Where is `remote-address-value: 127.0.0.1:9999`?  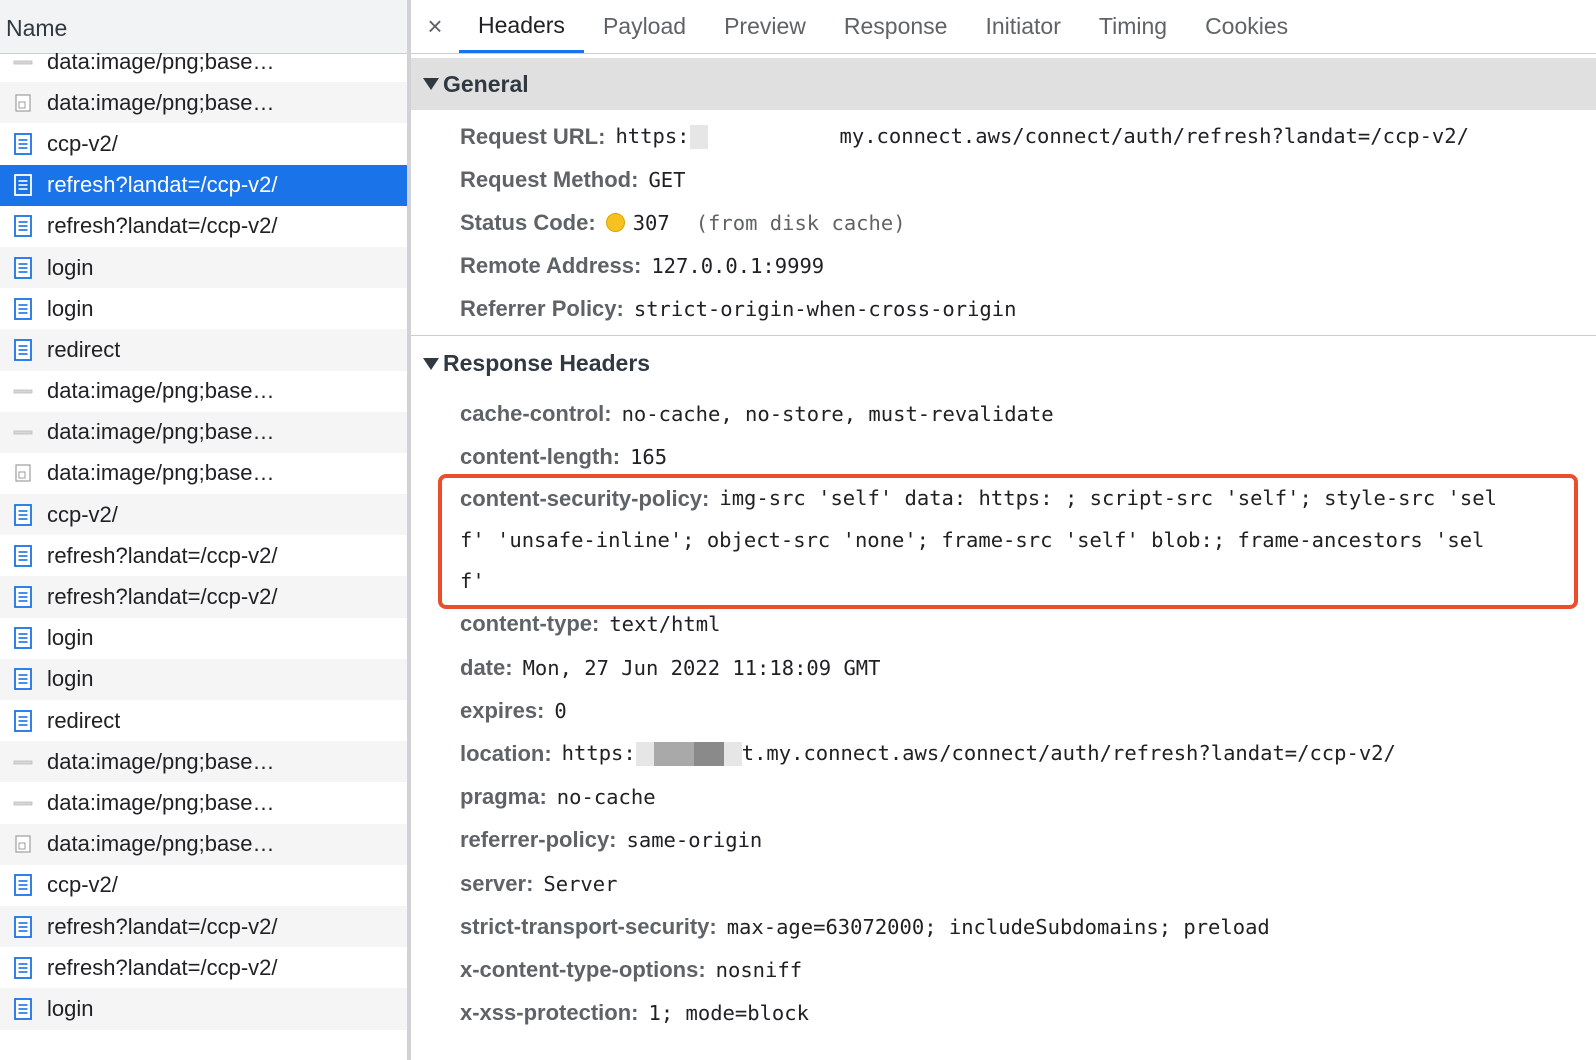 remote-address-value: 127.0.0.1:9999 is located at coordinates (738, 266).